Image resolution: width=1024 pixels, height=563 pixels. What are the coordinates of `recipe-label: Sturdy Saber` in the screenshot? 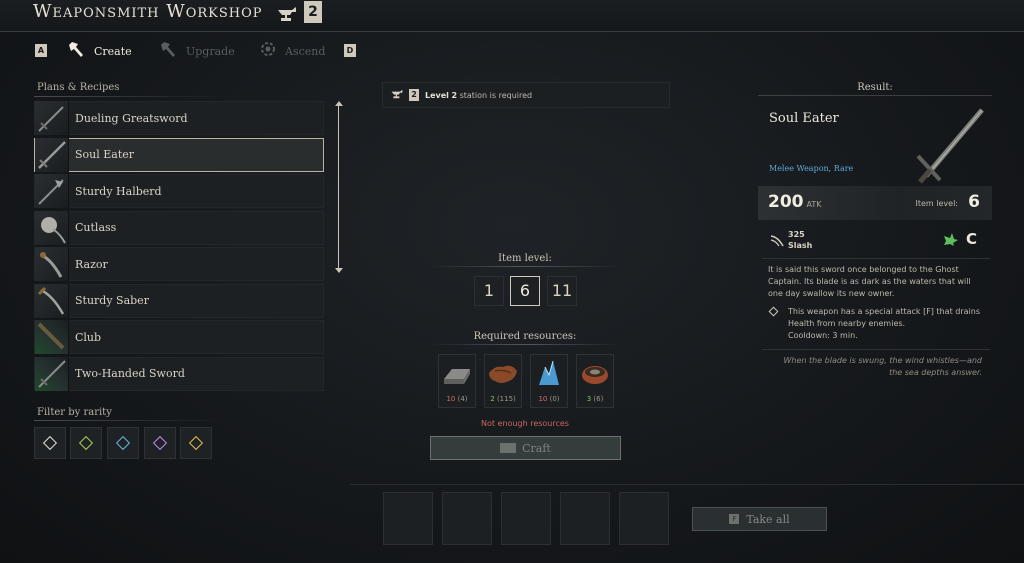 It's located at (112, 300).